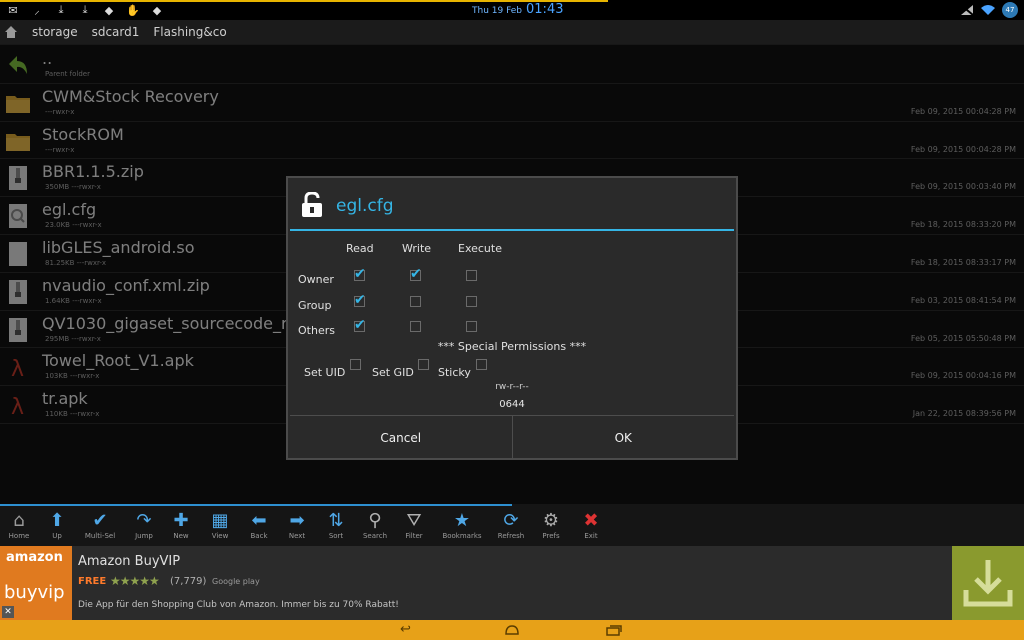 The width and height of the screenshot is (1024, 640). What do you see at coordinates (1010, 10) in the screenshot?
I see `battery-icon: 47` at bounding box center [1010, 10].